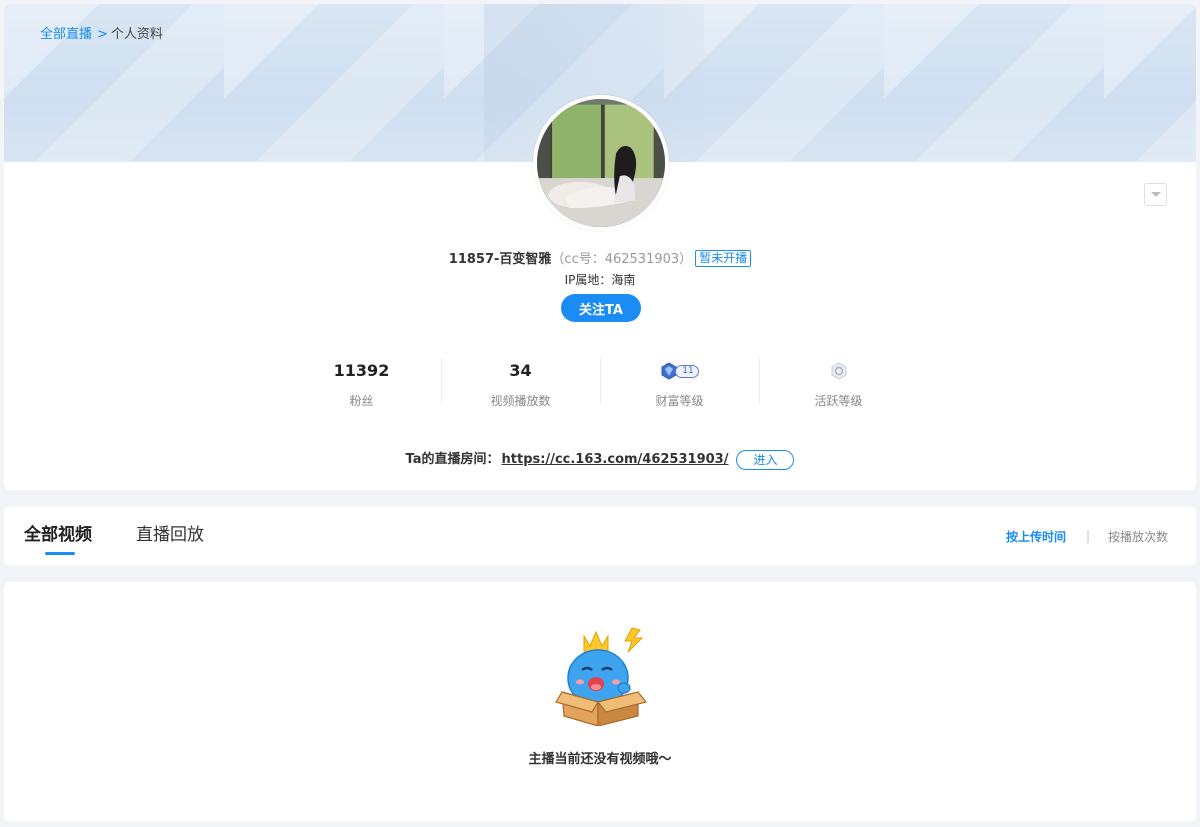  What do you see at coordinates (679, 382) in the screenshot?
I see `stat-wealth-level: 11 财富等级` at bounding box center [679, 382].